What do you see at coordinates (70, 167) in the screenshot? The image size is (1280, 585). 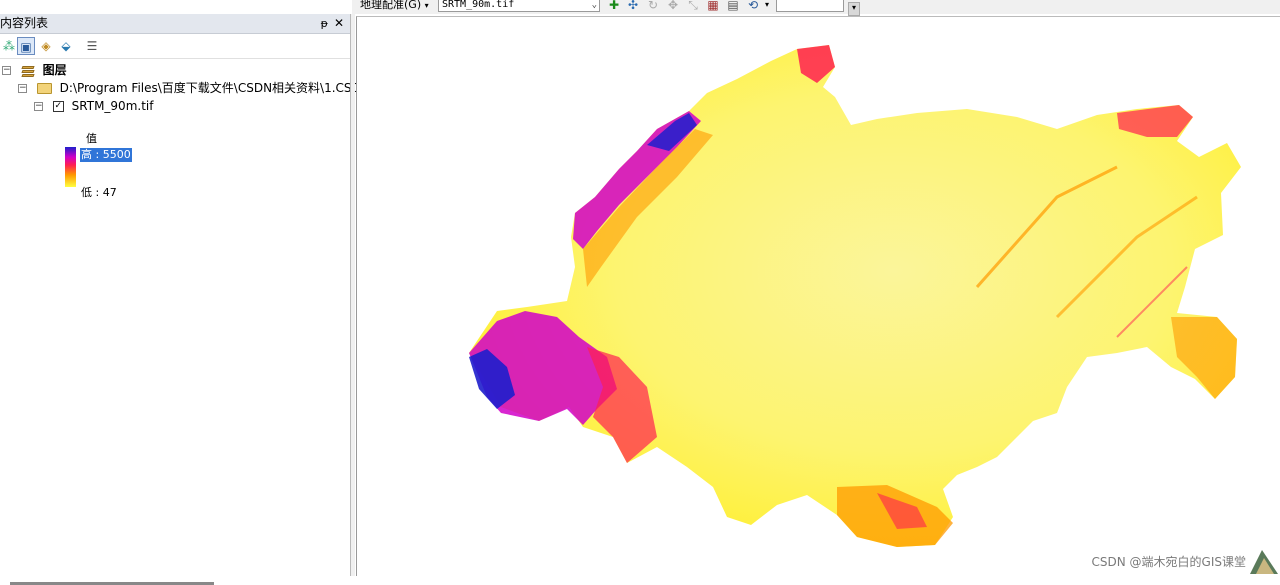 I see `legend-color-ramp` at bounding box center [70, 167].